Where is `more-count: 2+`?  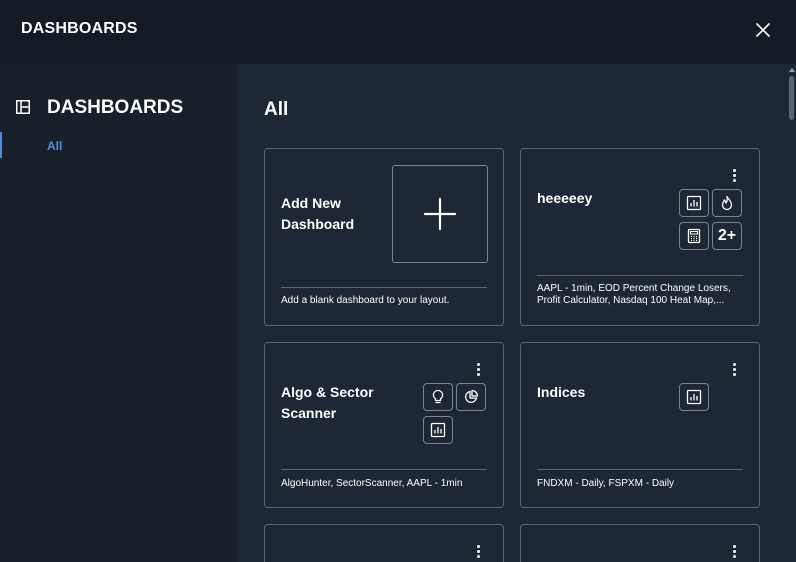
more-count: 2+ is located at coordinates (727, 235).